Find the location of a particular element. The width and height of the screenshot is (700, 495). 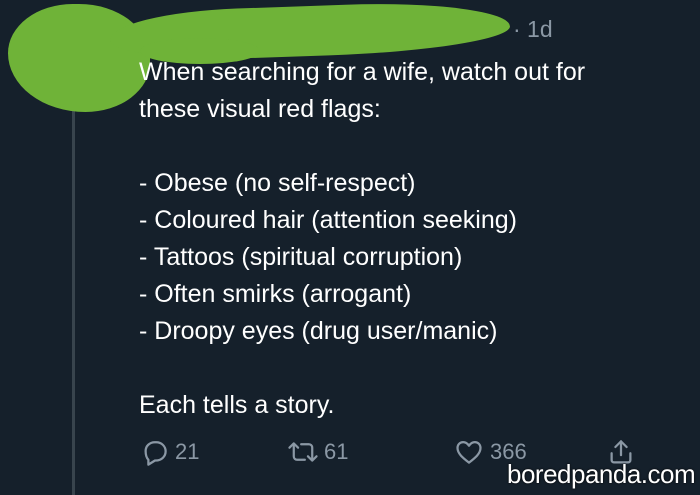

red-flag-item: - Tattoos (spiritual corruption) is located at coordinates (301, 257).